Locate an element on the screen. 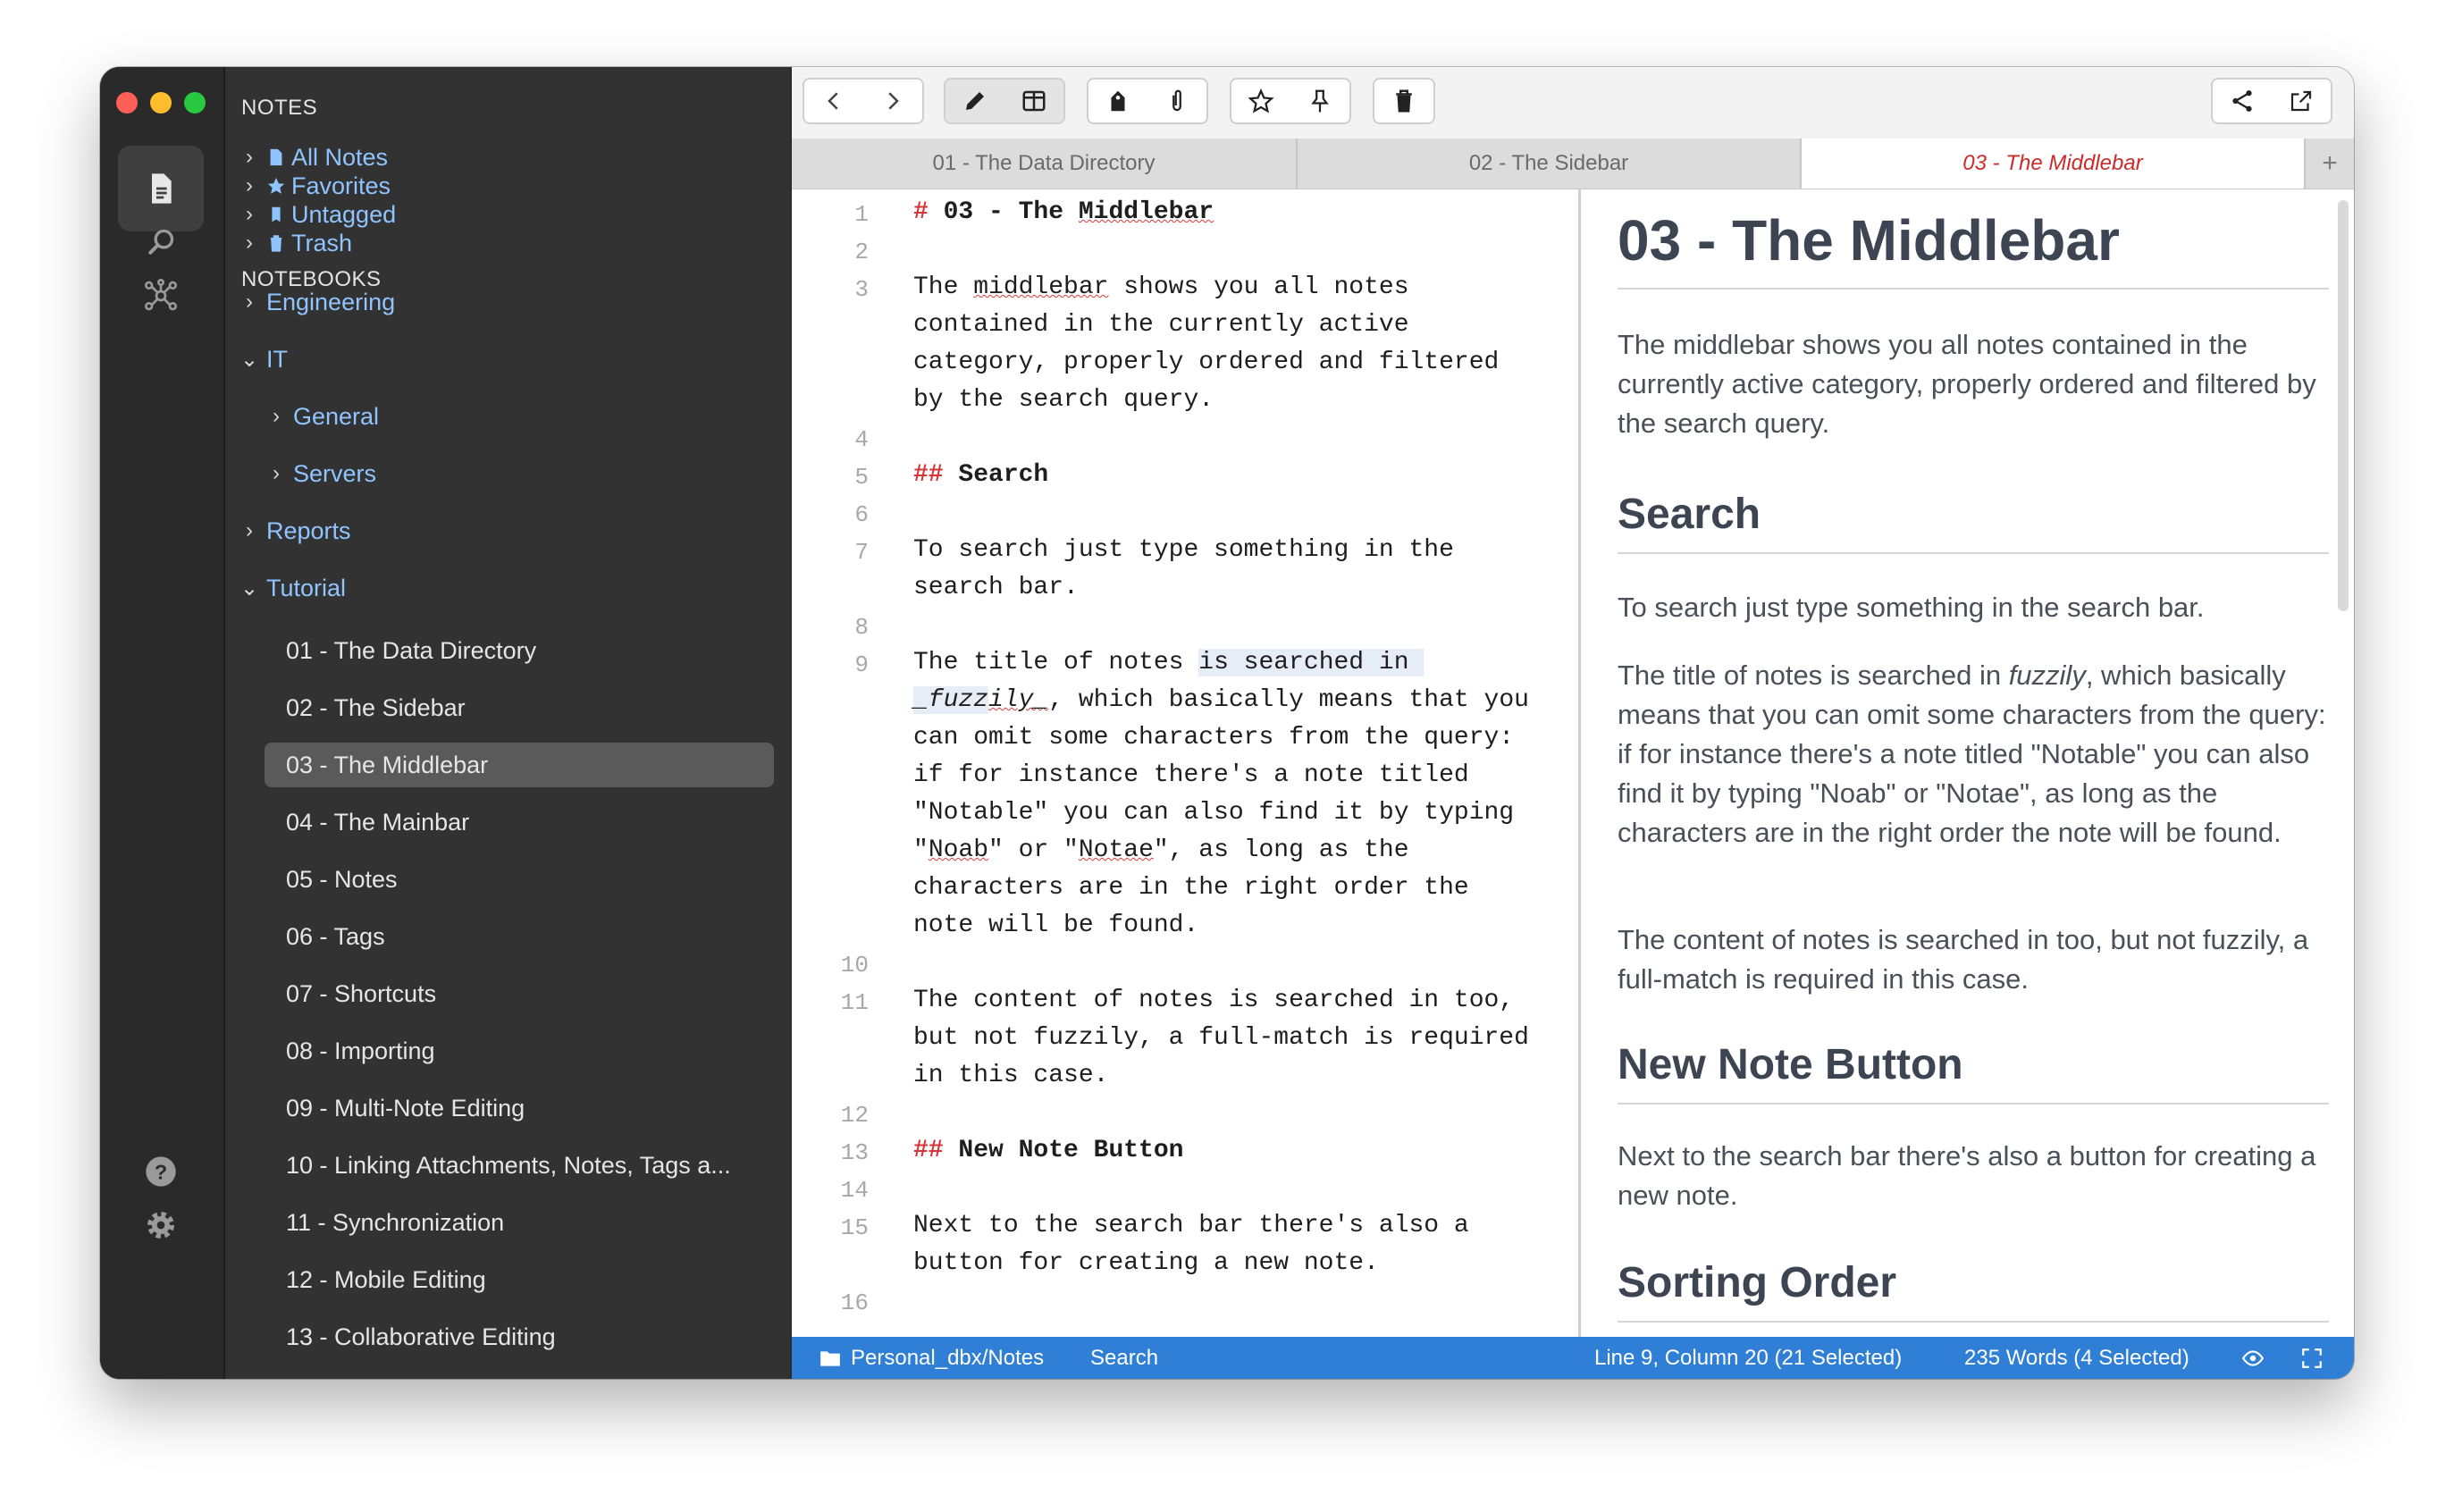 Image resolution: width=2454 pixels, height=1512 pixels. code-line: characters are in the right order the is located at coordinates (1191, 888).